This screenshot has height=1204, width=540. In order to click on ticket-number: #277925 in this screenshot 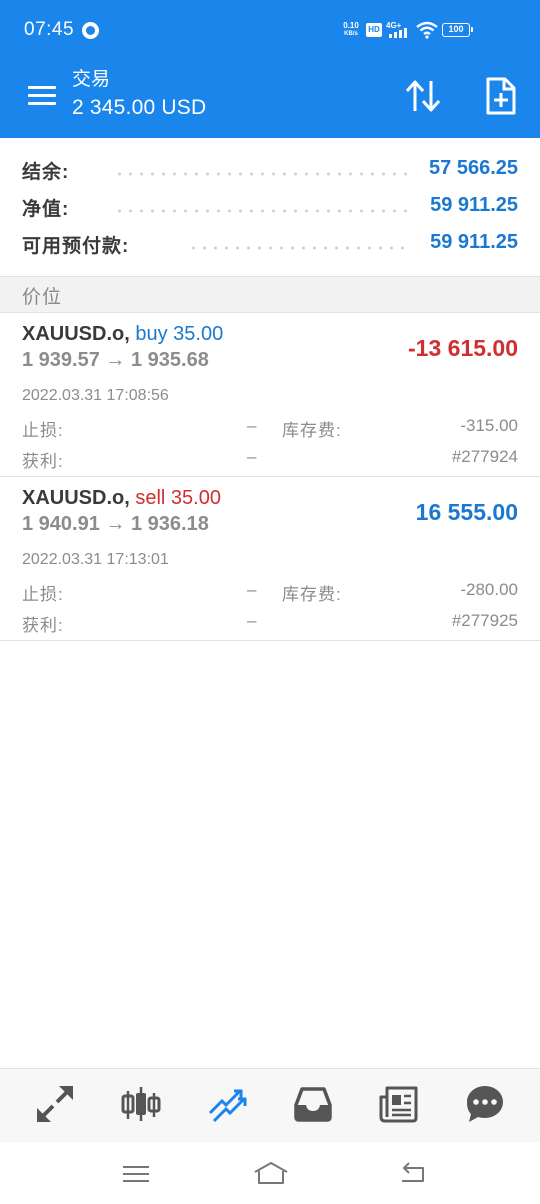, I will do `click(484, 620)`.